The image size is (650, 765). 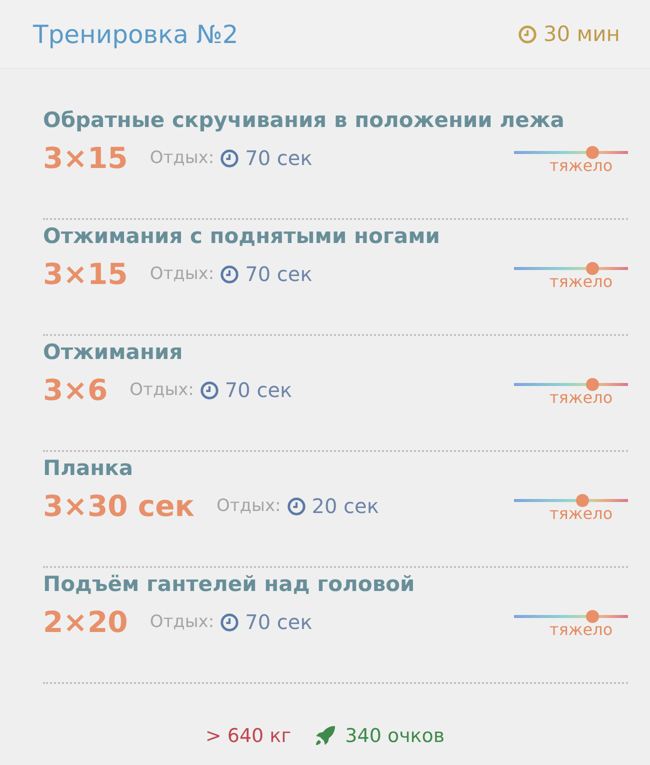 I want to click on rest-time: 20 сек, so click(x=345, y=506).